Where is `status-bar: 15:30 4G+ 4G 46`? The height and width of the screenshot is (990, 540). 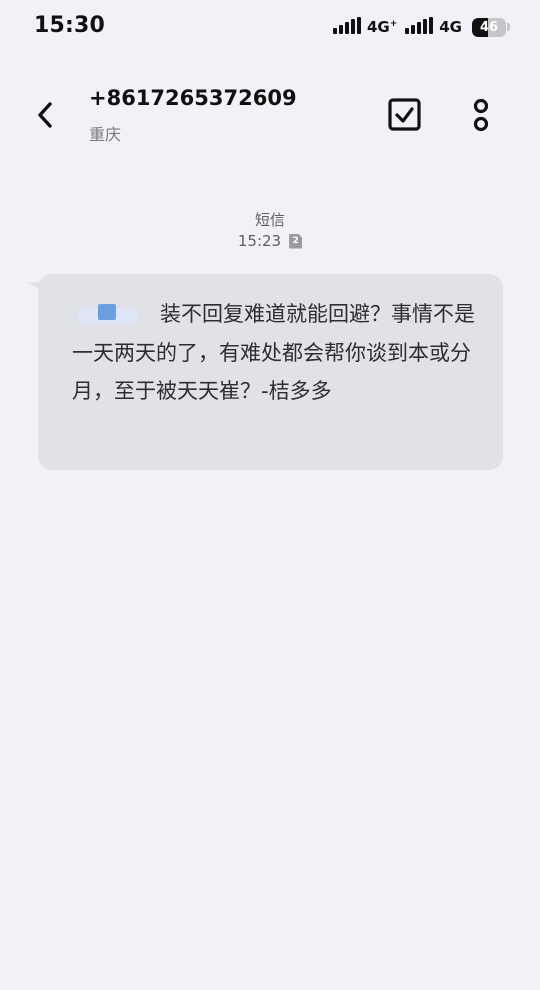
status-bar: 15:30 4G+ 4G 46 is located at coordinates (270, 27).